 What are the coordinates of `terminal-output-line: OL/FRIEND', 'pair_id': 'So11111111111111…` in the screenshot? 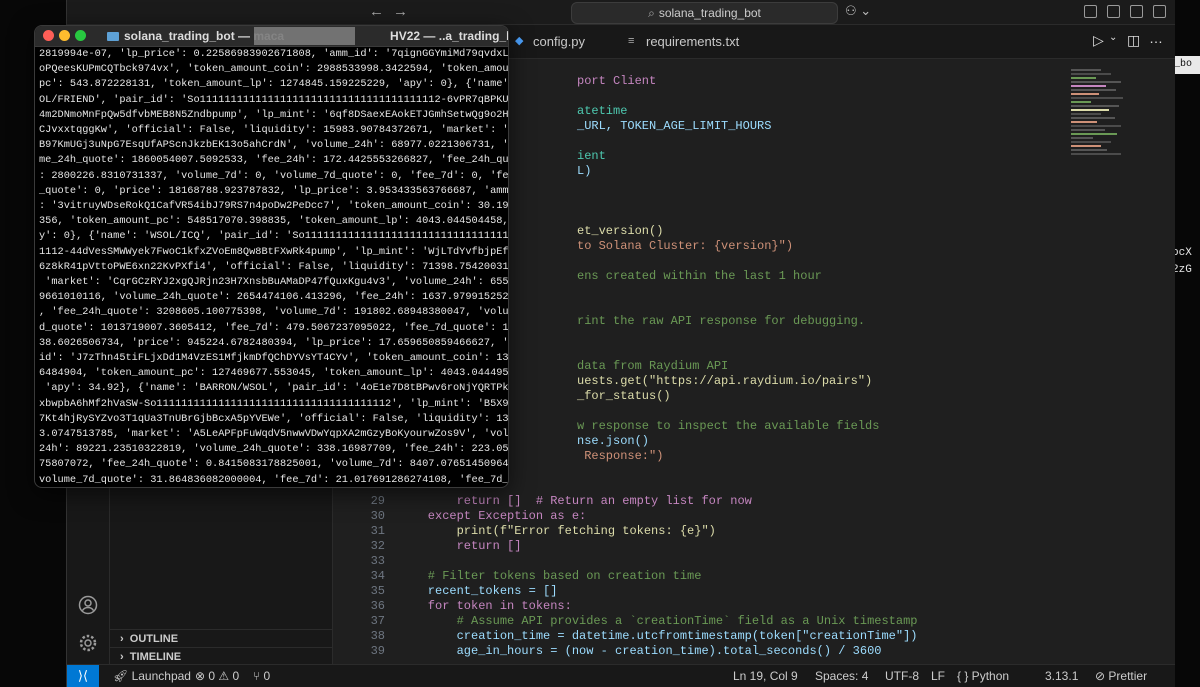 It's located at (274, 99).